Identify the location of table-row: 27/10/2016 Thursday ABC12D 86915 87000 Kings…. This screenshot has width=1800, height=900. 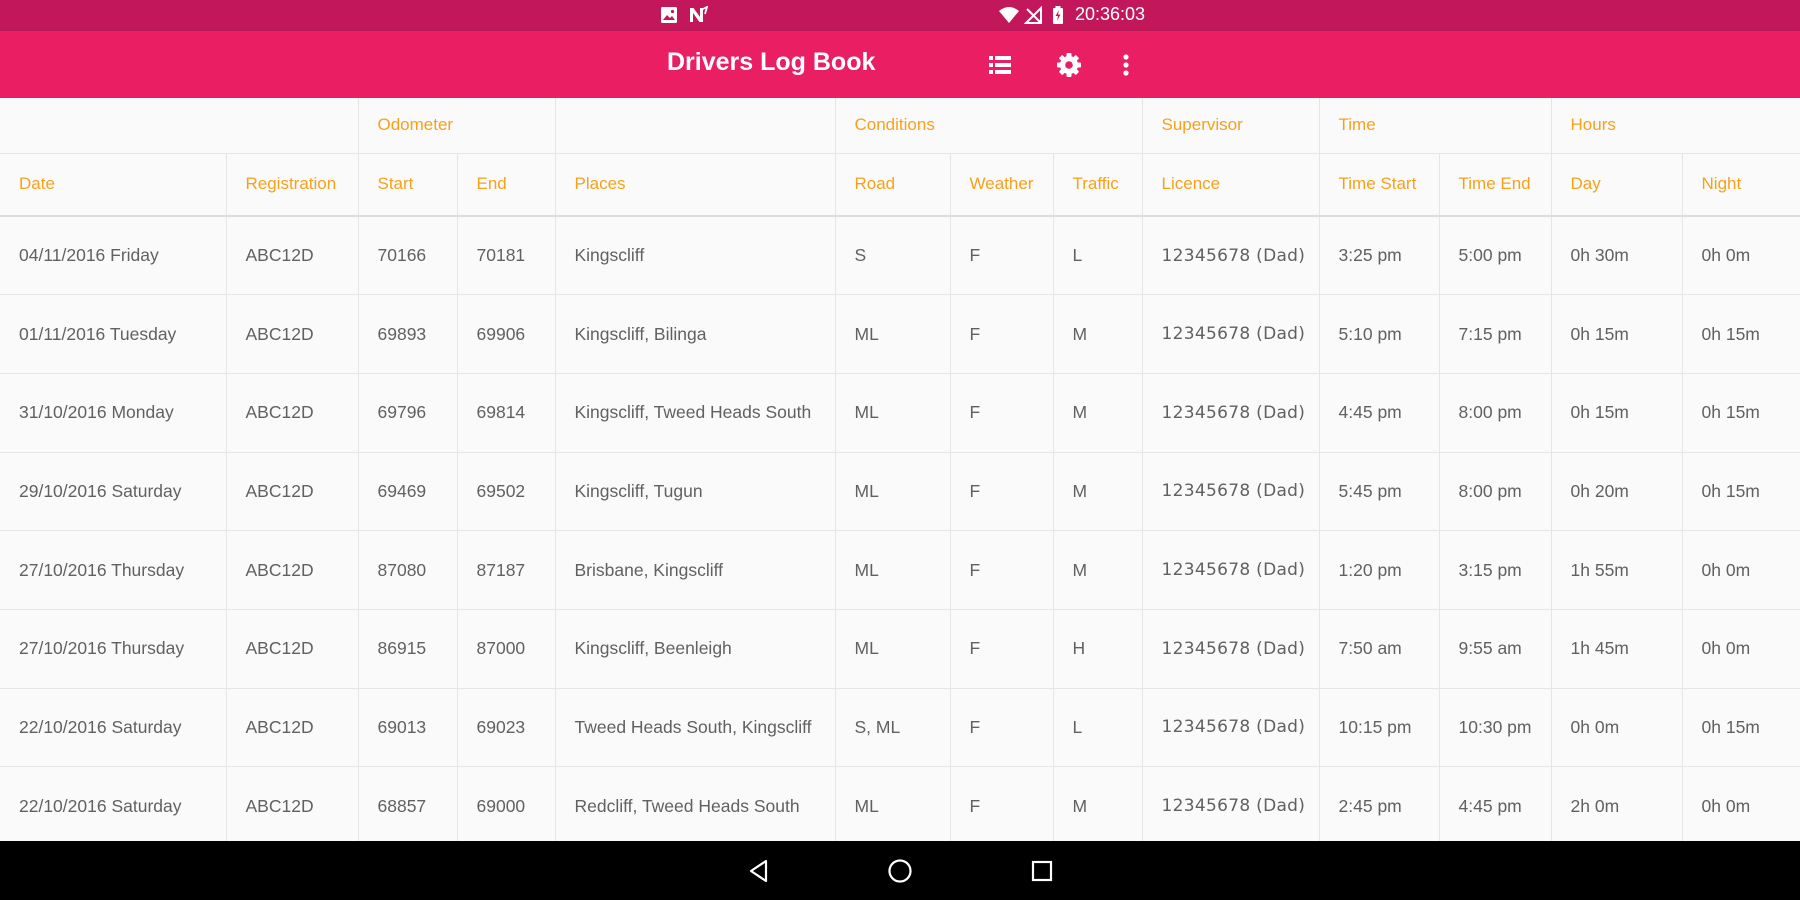
(900, 649).